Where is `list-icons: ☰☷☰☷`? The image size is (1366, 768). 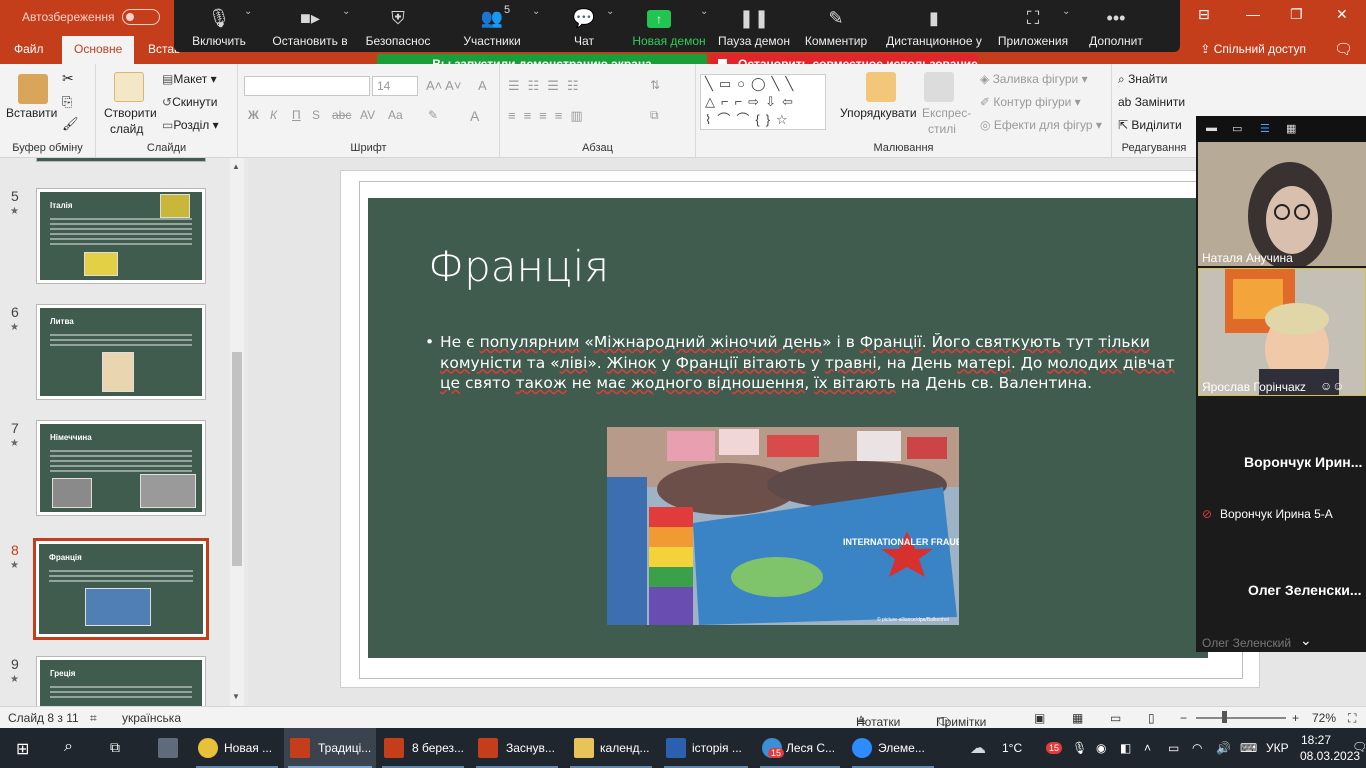 list-icons: ☰☷☰☷ is located at coordinates (547, 86).